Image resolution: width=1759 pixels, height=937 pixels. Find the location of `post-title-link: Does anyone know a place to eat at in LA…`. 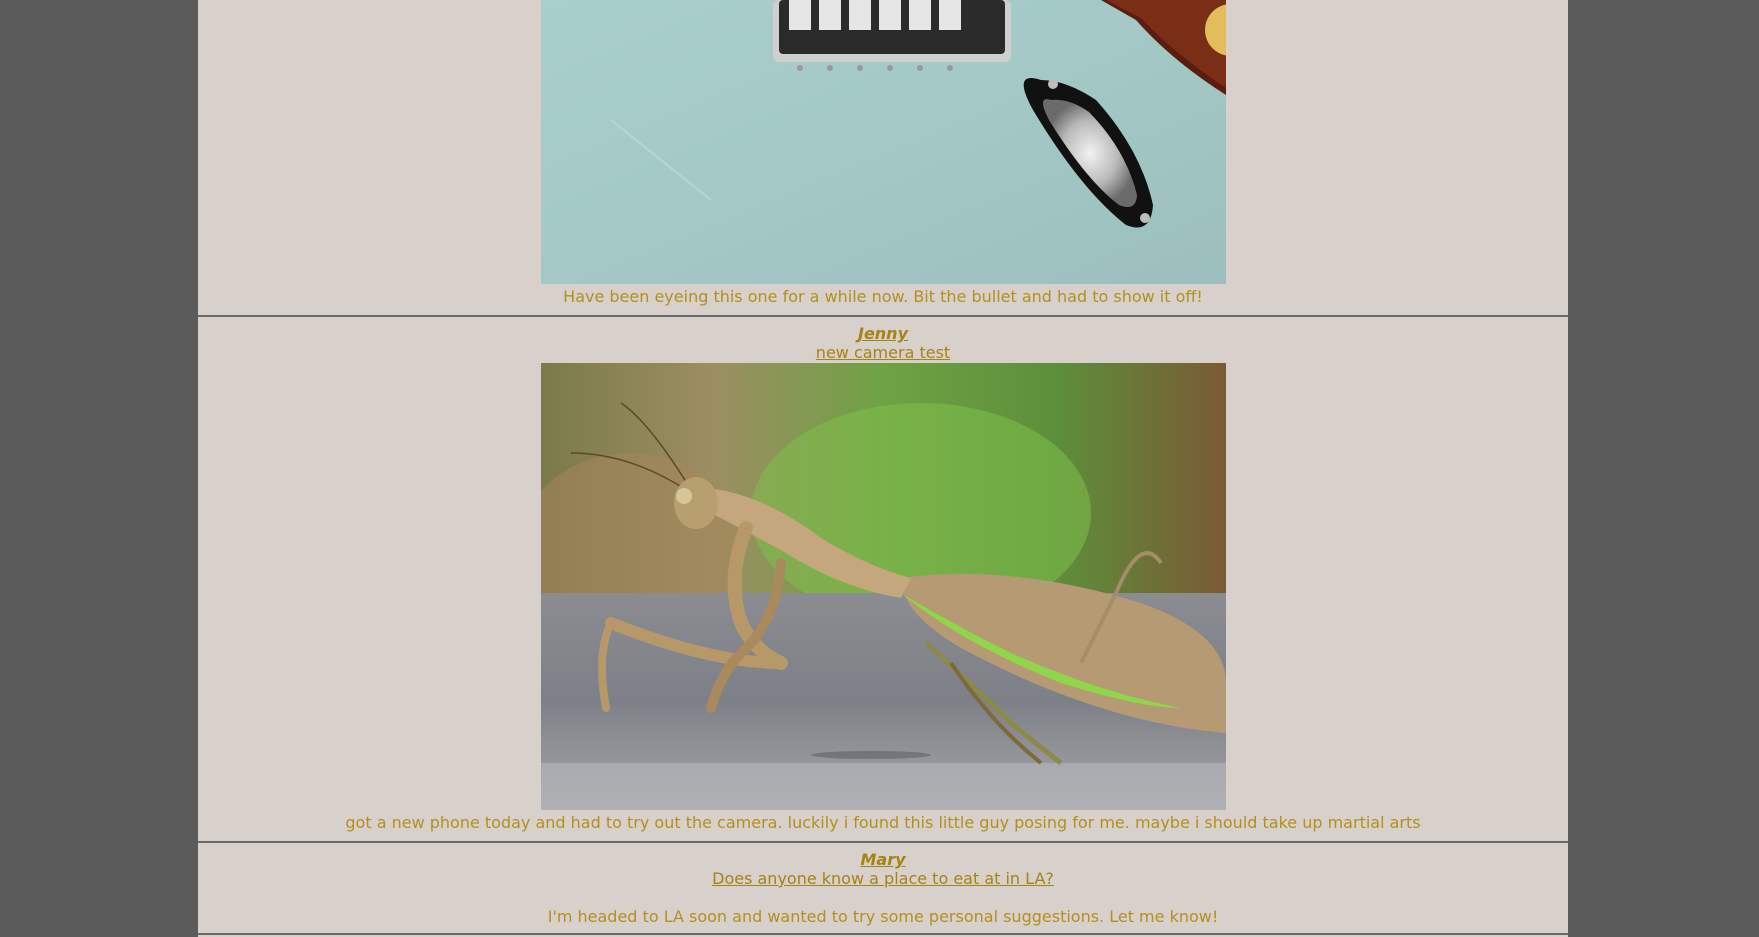

post-title-link: Does anyone know a place to eat at in LA… is located at coordinates (883, 879).